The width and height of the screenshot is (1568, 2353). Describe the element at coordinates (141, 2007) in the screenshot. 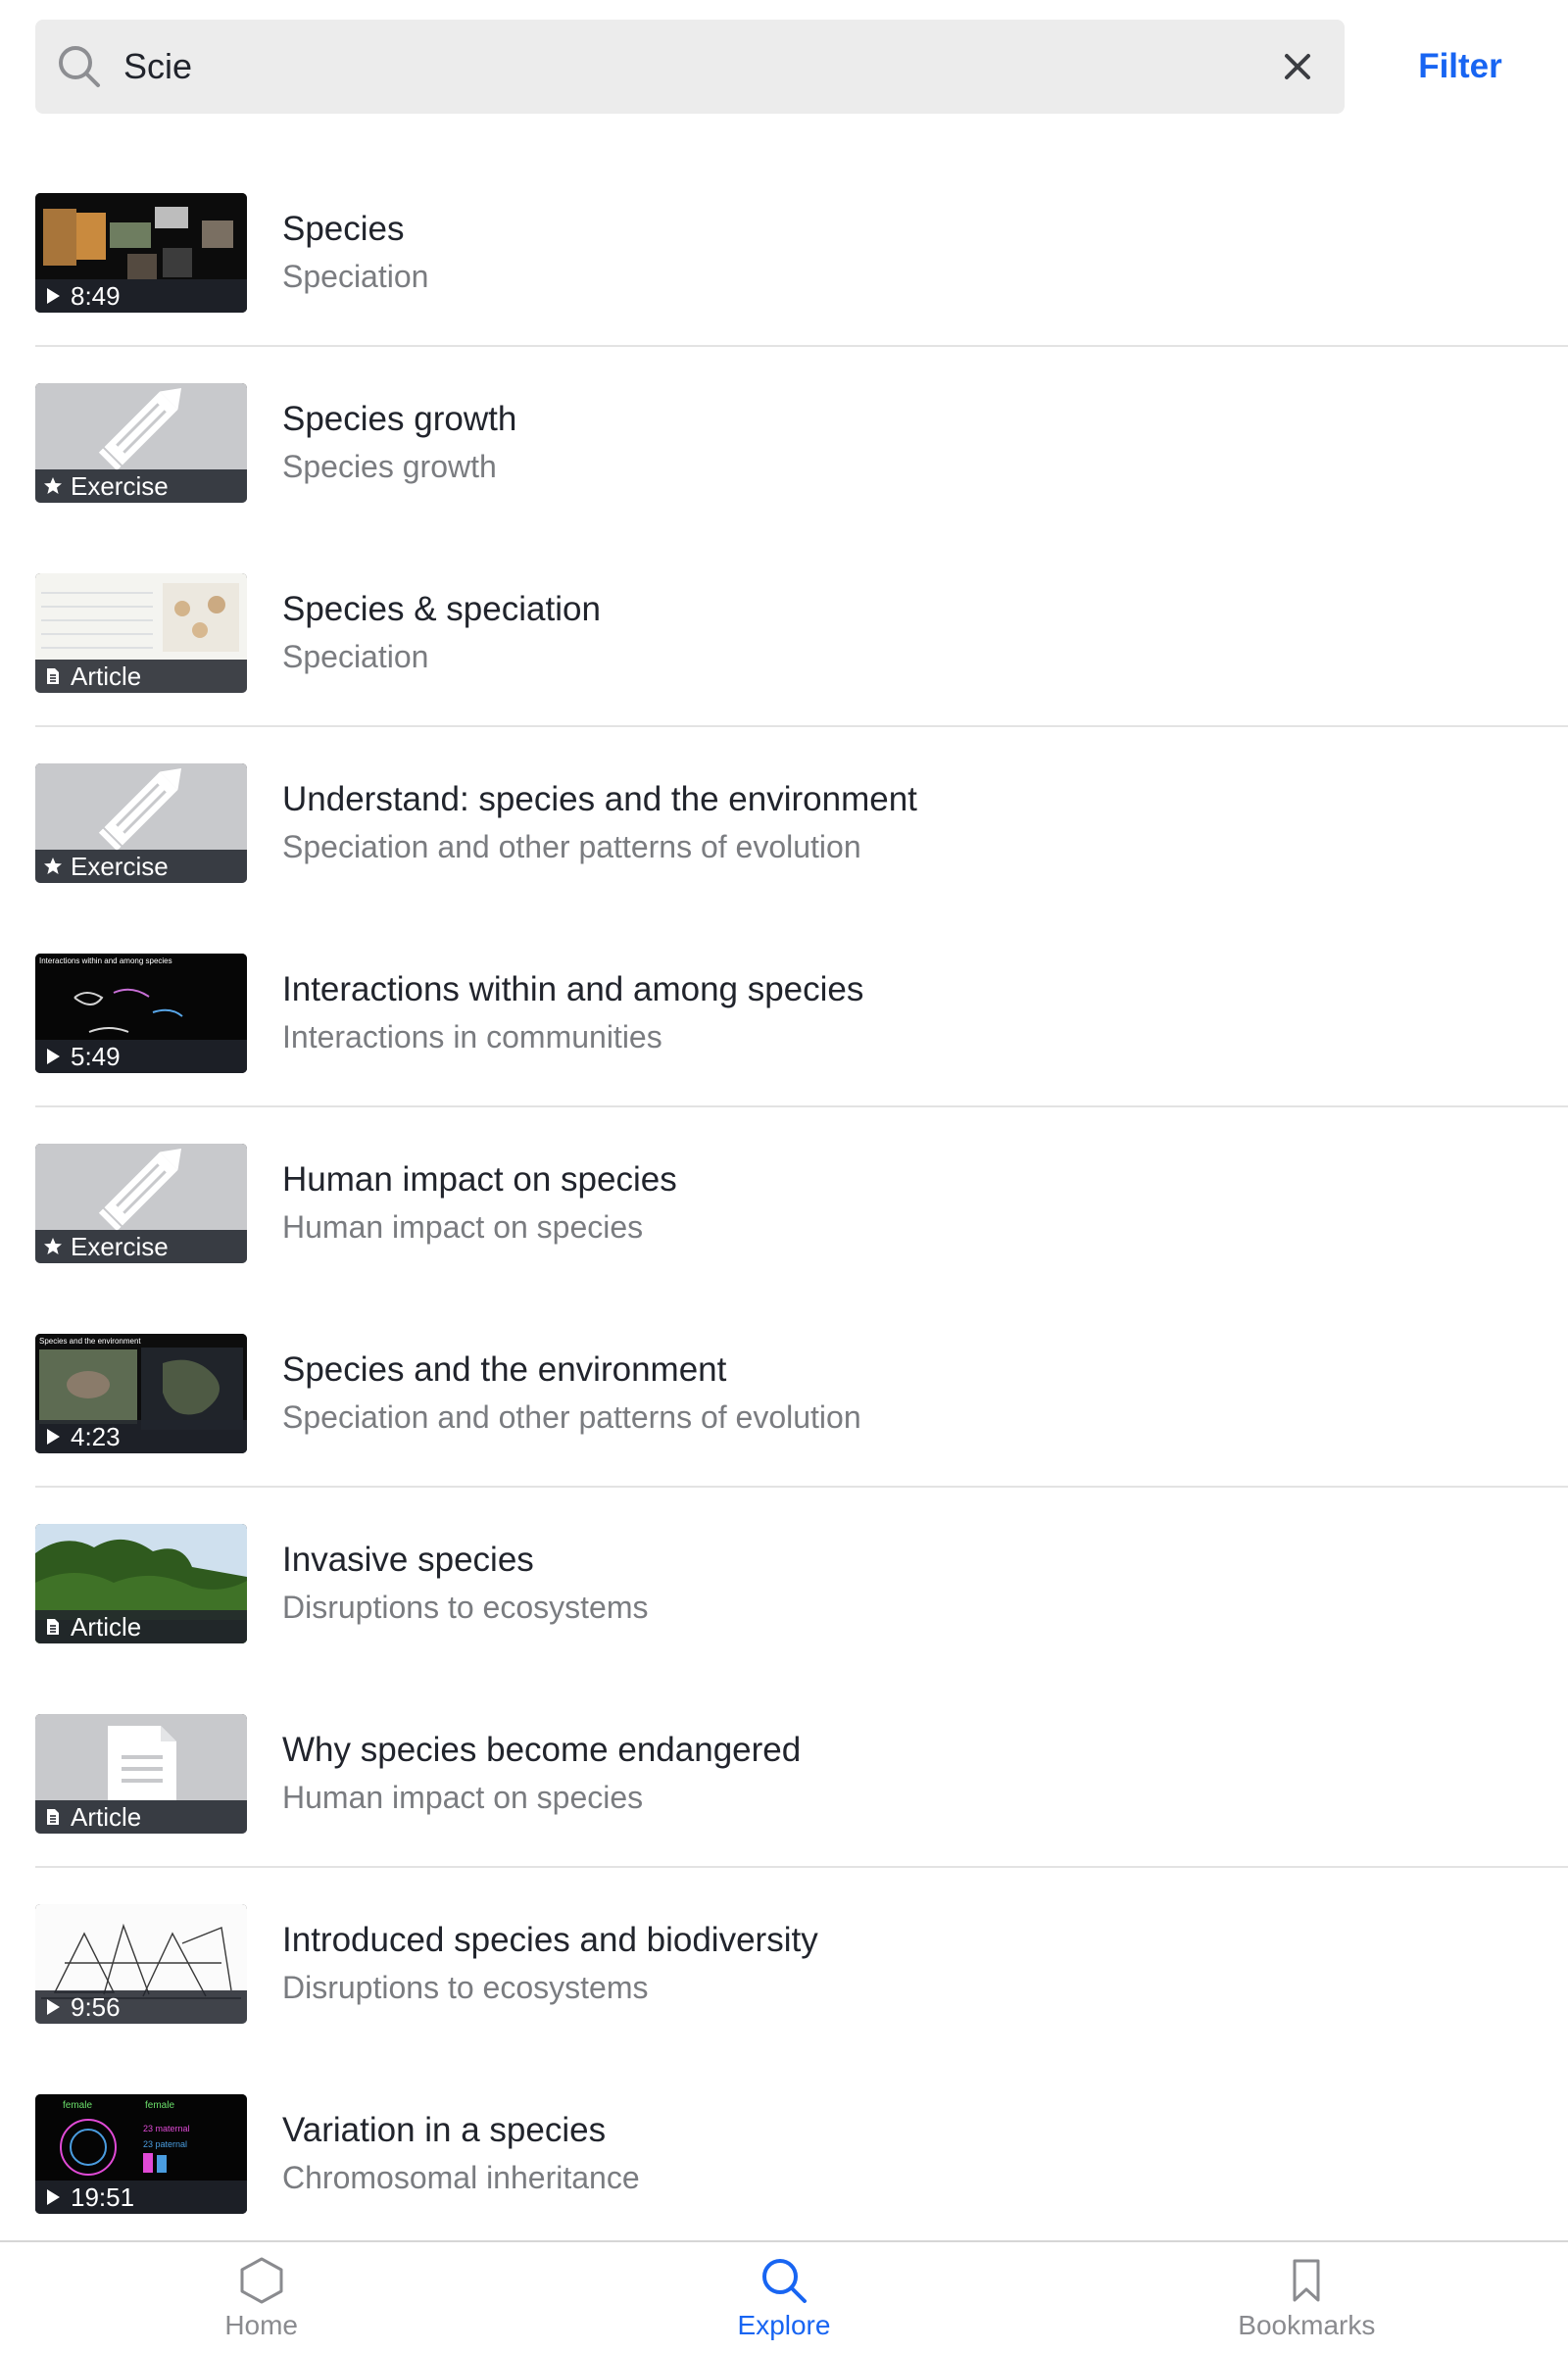

I see `duration-badge: 9:56` at that location.